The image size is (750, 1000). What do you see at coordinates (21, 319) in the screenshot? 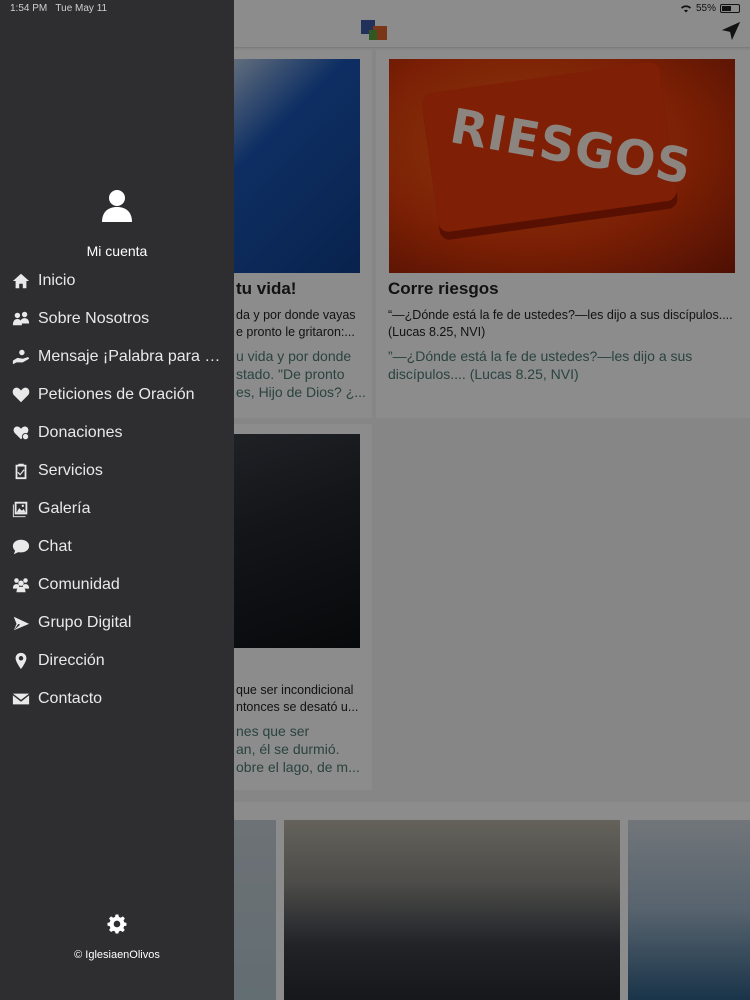
I see `people-icon` at bounding box center [21, 319].